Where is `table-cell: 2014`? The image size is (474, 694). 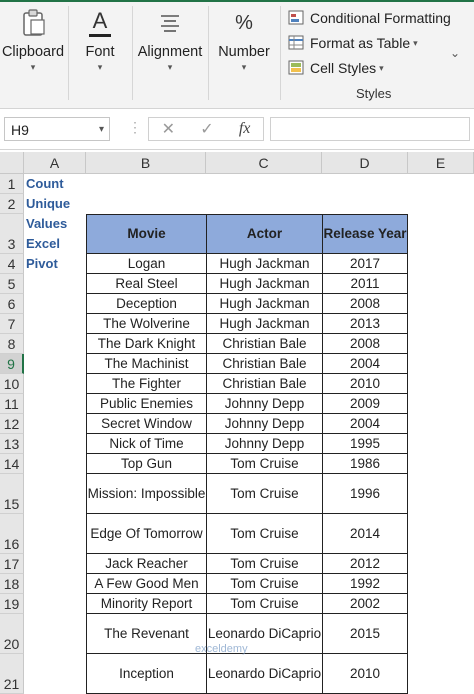 table-cell: 2014 is located at coordinates (365, 534).